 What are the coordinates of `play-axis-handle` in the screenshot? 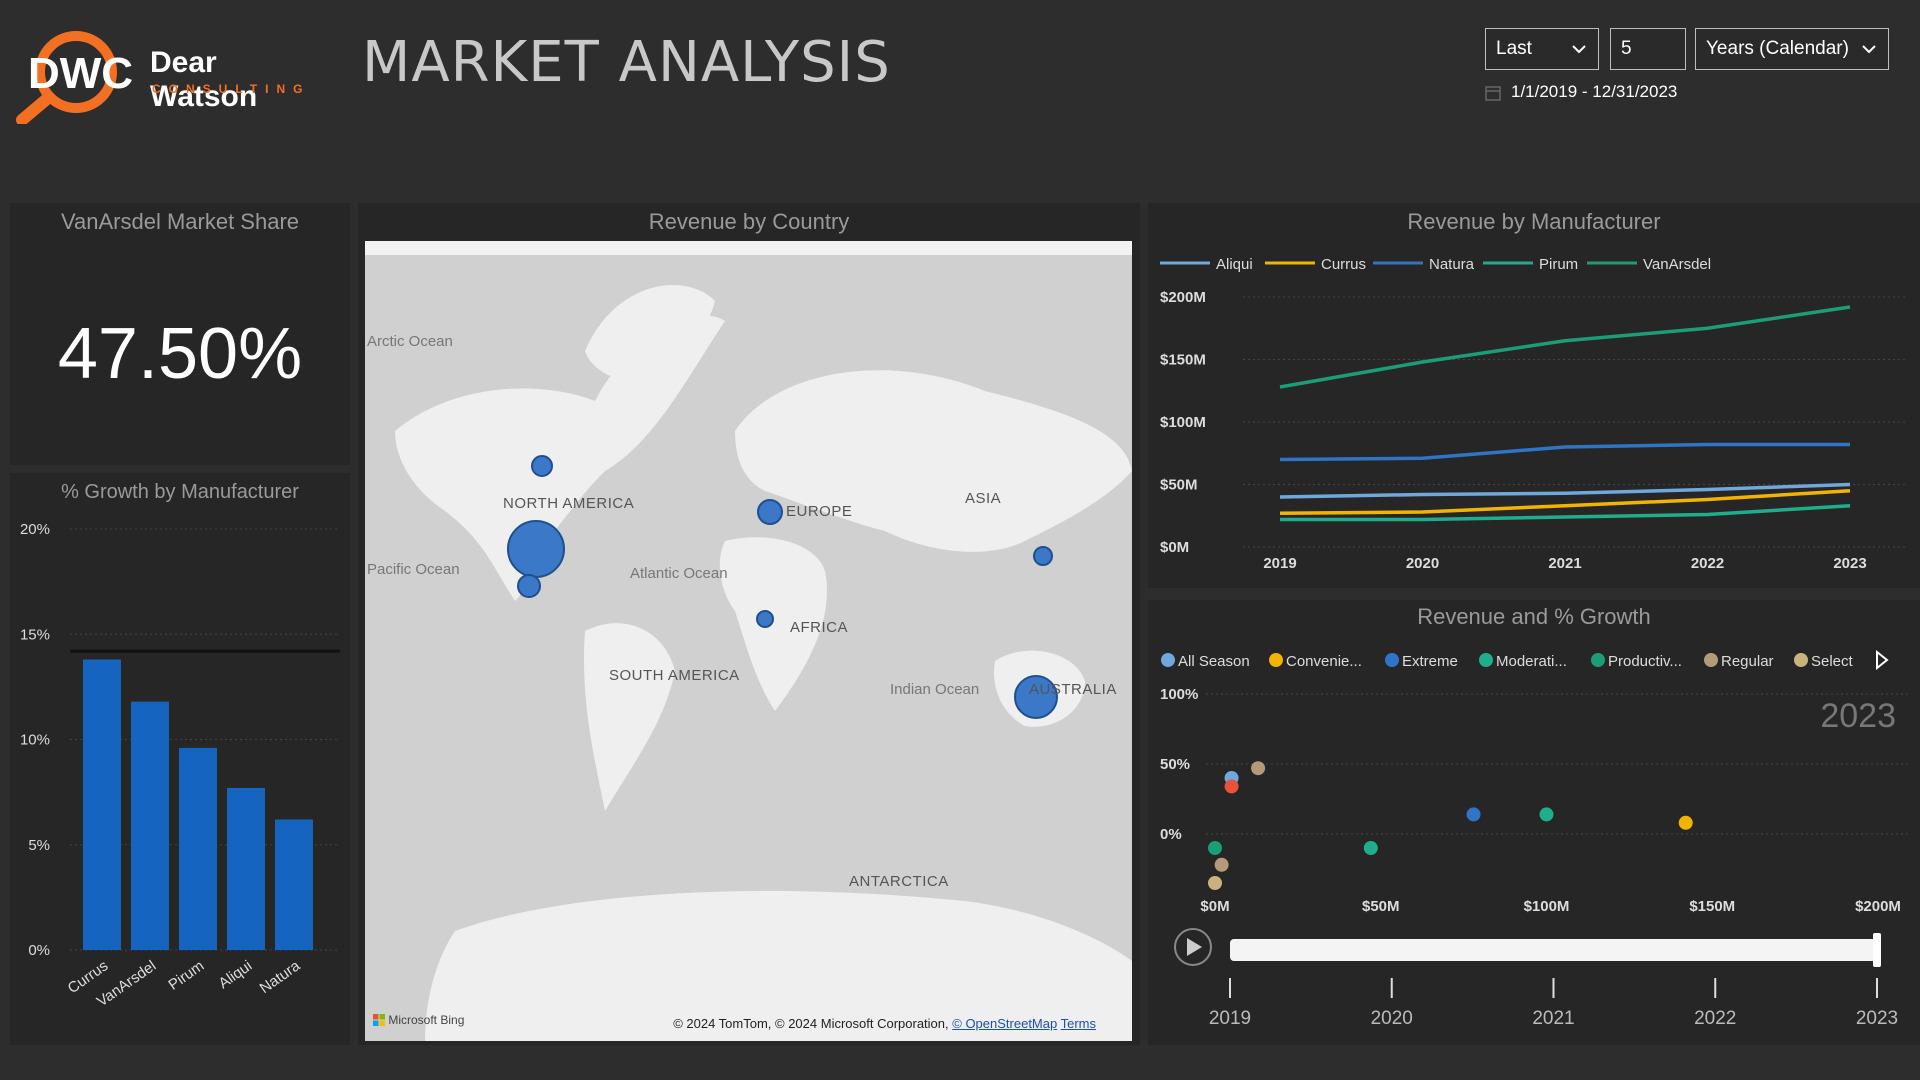 It's located at (1877, 950).